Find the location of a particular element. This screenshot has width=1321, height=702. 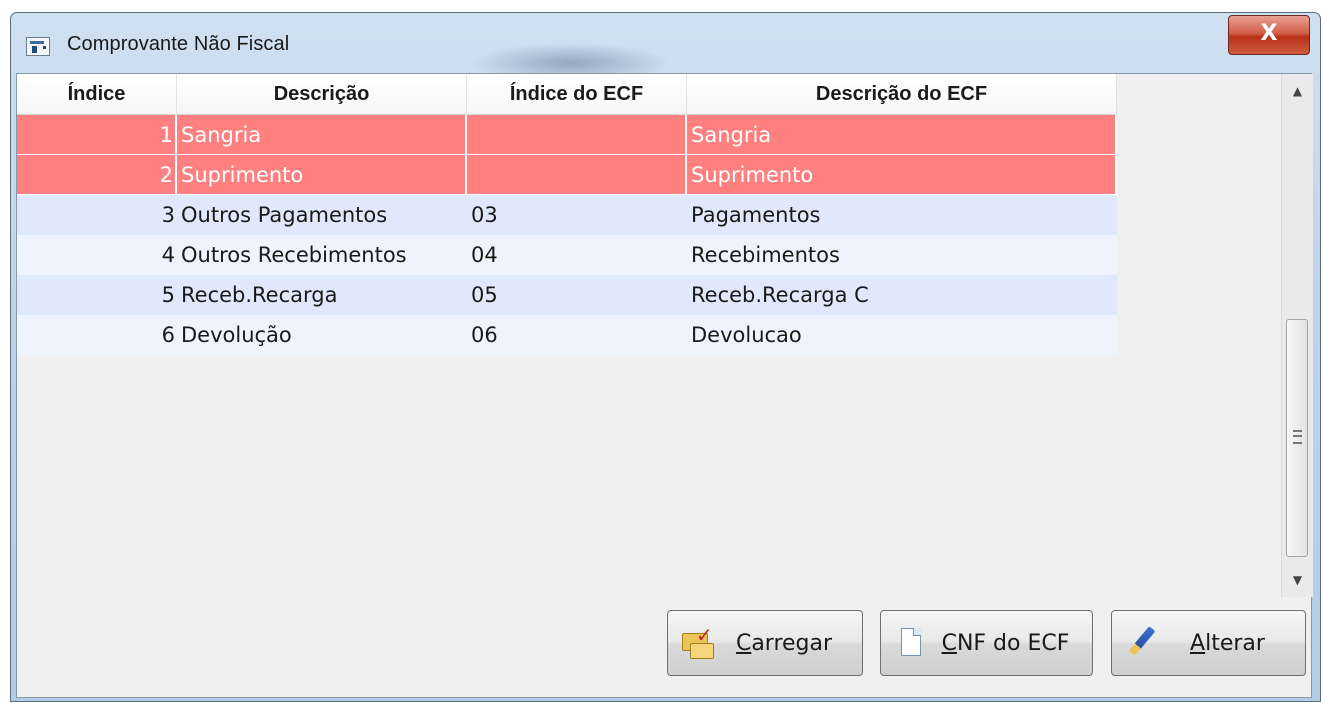

cnf-do-ecf-button: CNF do ECF is located at coordinates (986, 643).